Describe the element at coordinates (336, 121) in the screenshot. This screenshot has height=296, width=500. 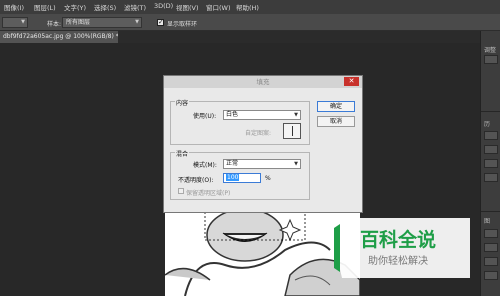
I see `cancel-button: 取消` at that location.